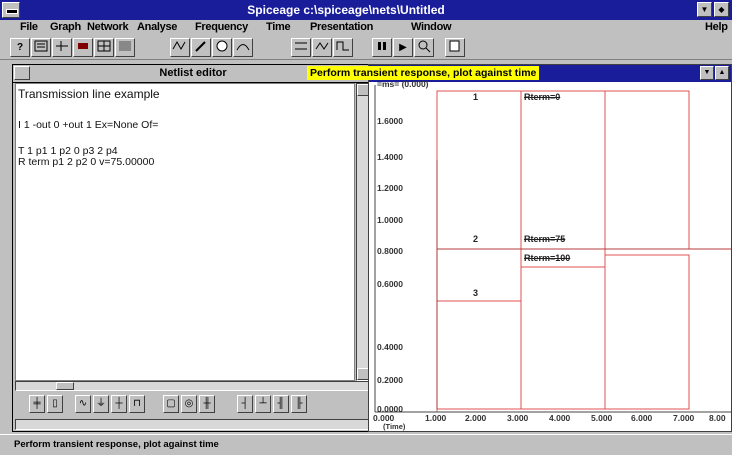 The image size is (732, 455). Describe the element at coordinates (394, 426) in the screenshot. I see `x-axis-unit: (Time)` at that location.